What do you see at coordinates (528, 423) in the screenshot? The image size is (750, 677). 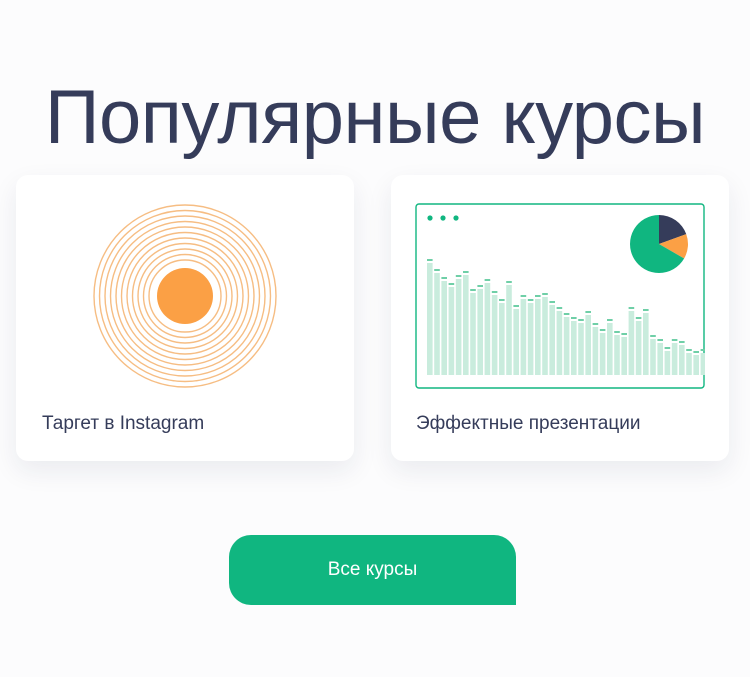 I see `course-title: Эффектные презентации` at bounding box center [528, 423].